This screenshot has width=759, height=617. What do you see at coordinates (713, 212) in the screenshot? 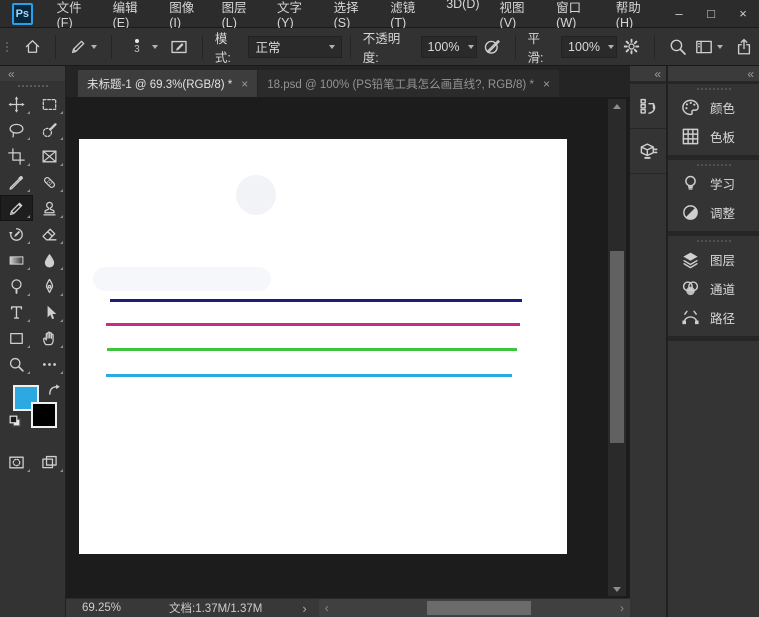
I see `adjustments-panel-button: 调整` at bounding box center [713, 212].